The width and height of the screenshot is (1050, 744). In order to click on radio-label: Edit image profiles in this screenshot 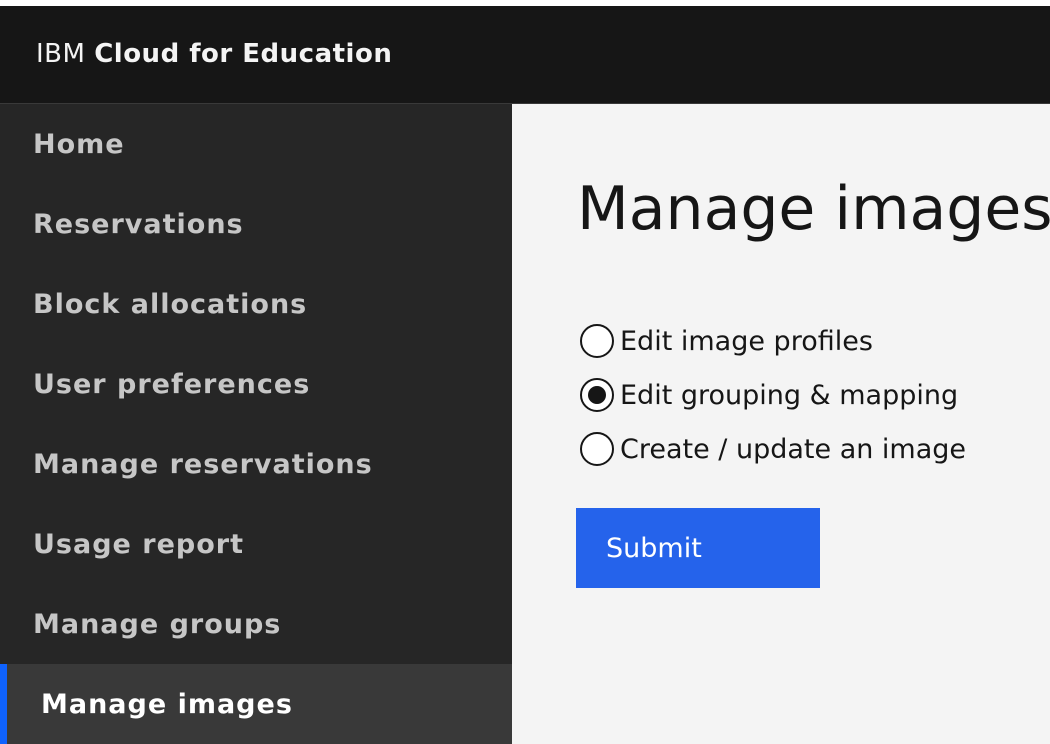, I will do `click(746, 341)`.